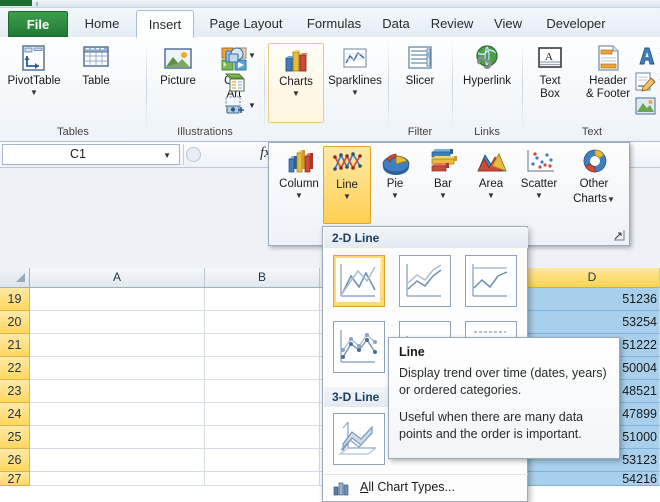 The height and width of the screenshot is (502, 660). What do you see at coordinates (15, 437) in the screenshot?
I see `row-header-25: 25` at bounding box center [15, 437].